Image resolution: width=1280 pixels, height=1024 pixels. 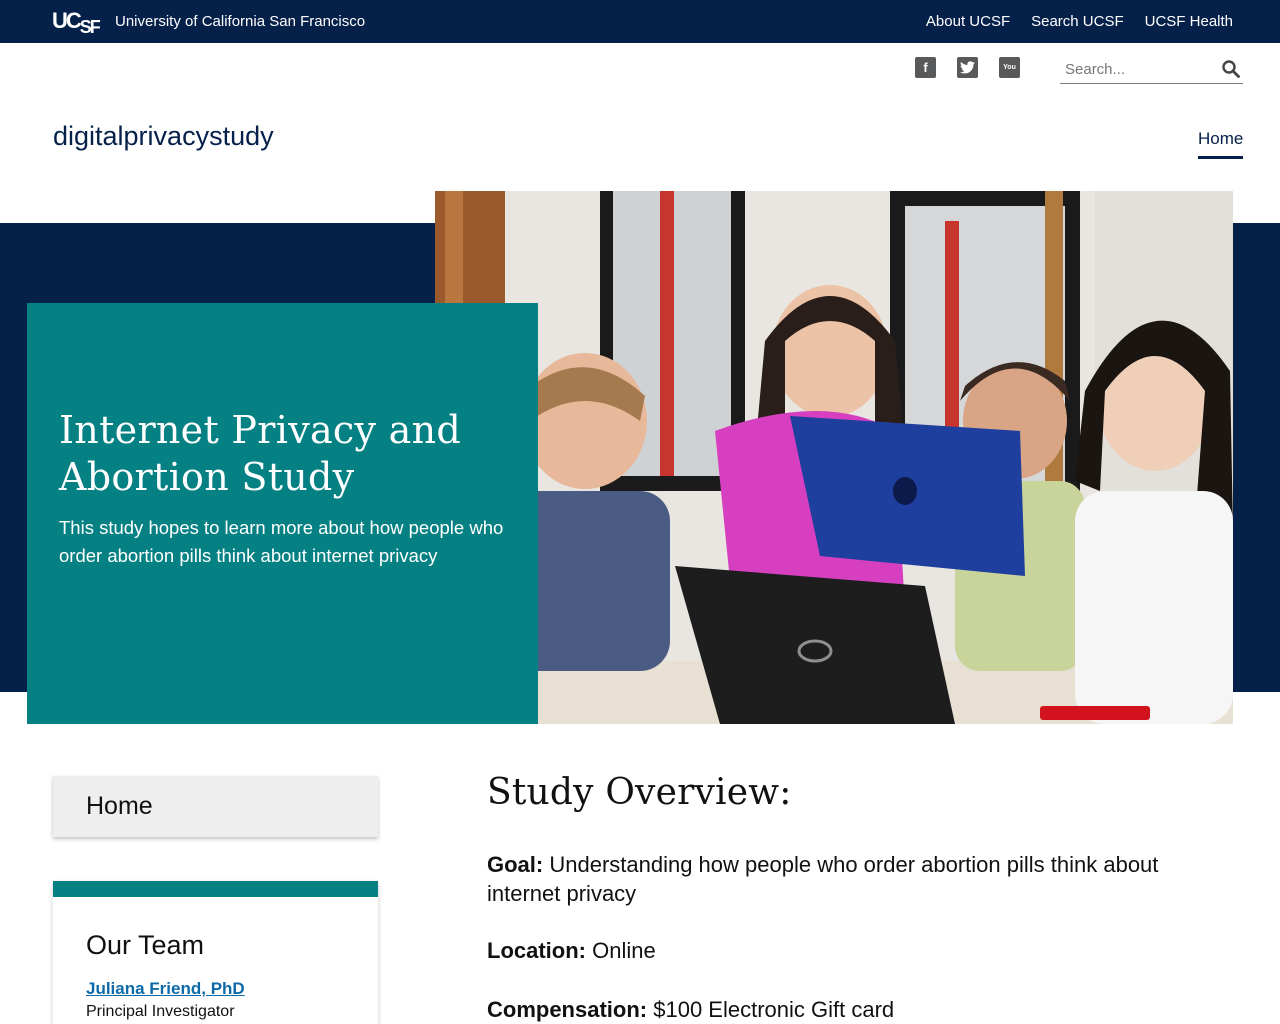 I want to click on search-icon, so click(x=1231, y=69).